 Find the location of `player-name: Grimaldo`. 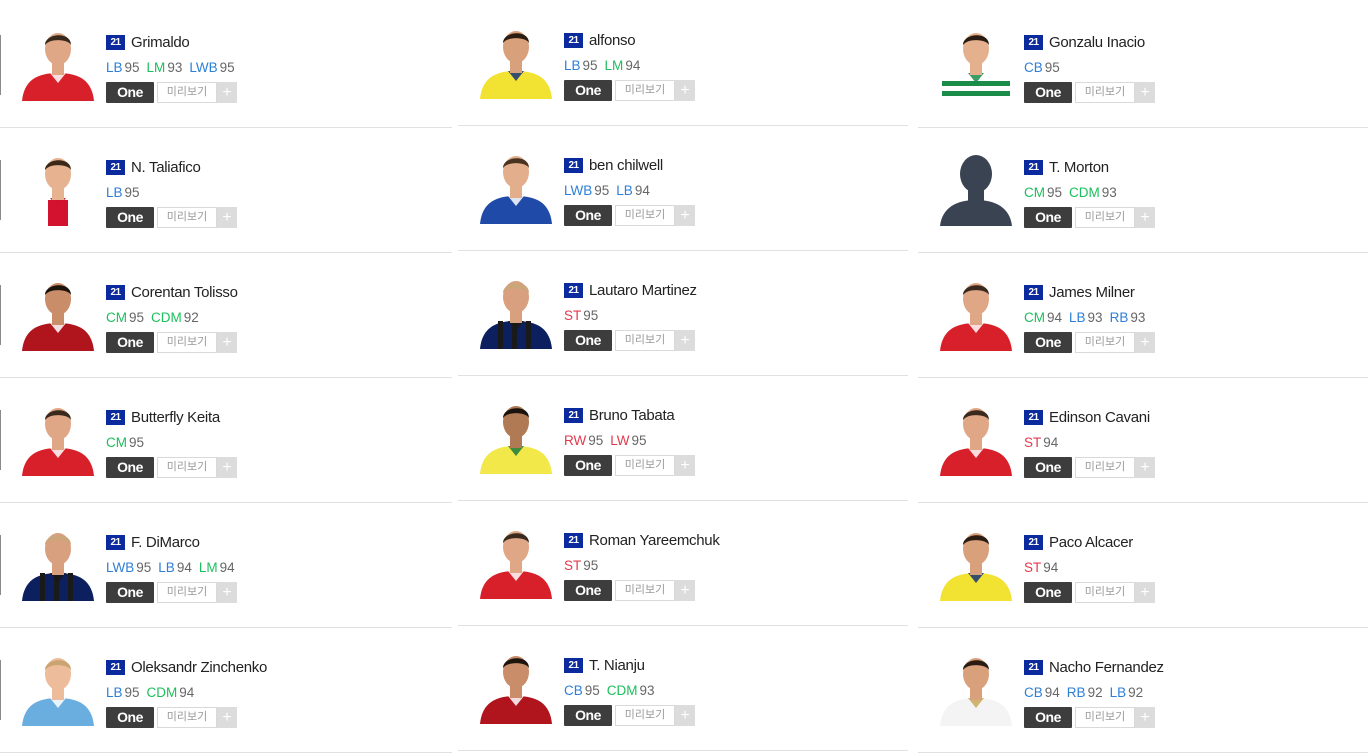

player-name: Grimaldo is located at coordinates (160, 42).